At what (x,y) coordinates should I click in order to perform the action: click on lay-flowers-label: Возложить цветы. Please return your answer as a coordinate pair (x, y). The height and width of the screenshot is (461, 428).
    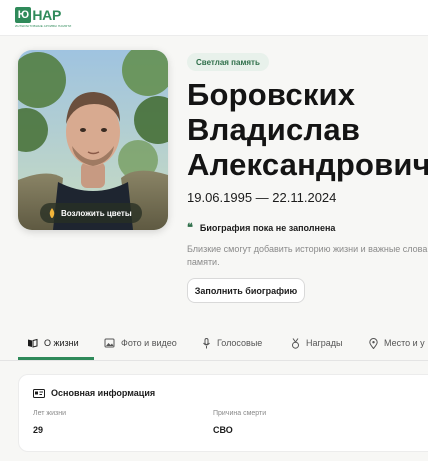
    Looking at the image, I should click on (96, 213).